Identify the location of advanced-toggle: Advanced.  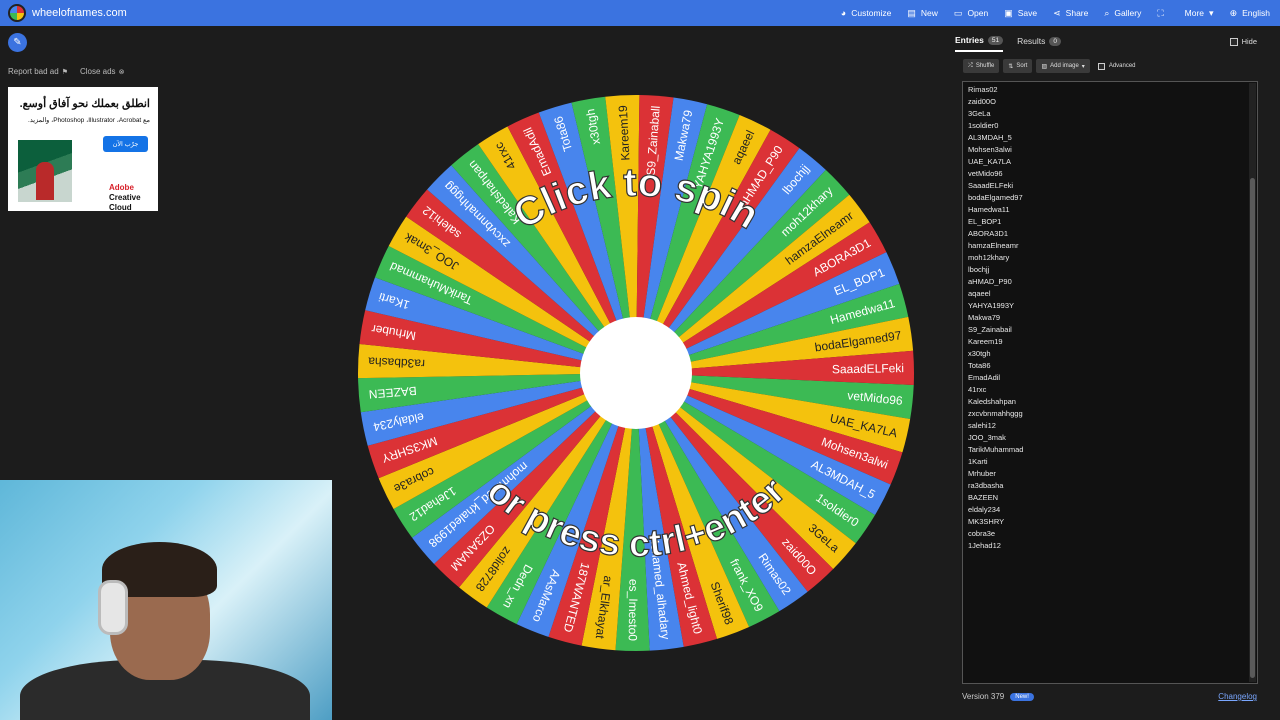
(1116, 66).